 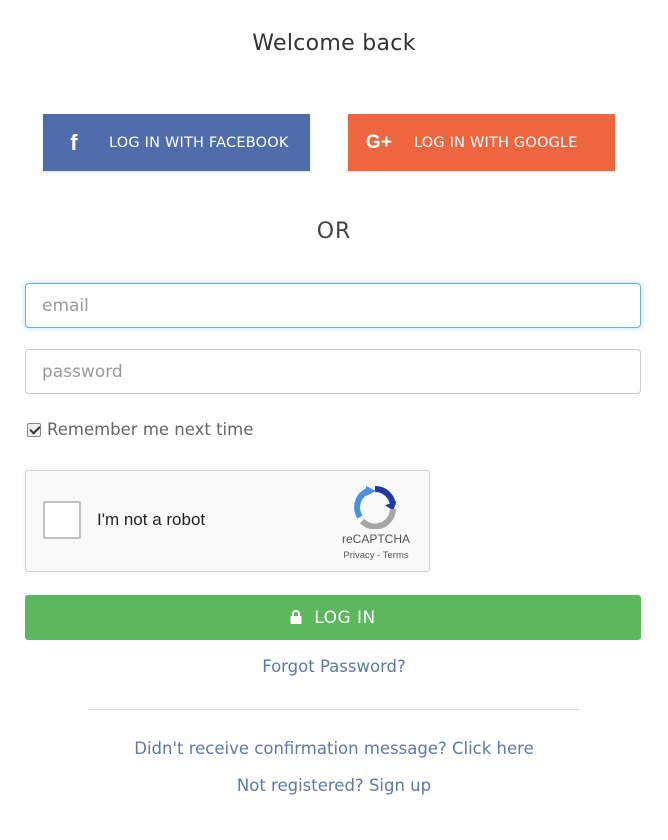 I want to click on recaptcha-checkbox, so click(x=62, y=520).